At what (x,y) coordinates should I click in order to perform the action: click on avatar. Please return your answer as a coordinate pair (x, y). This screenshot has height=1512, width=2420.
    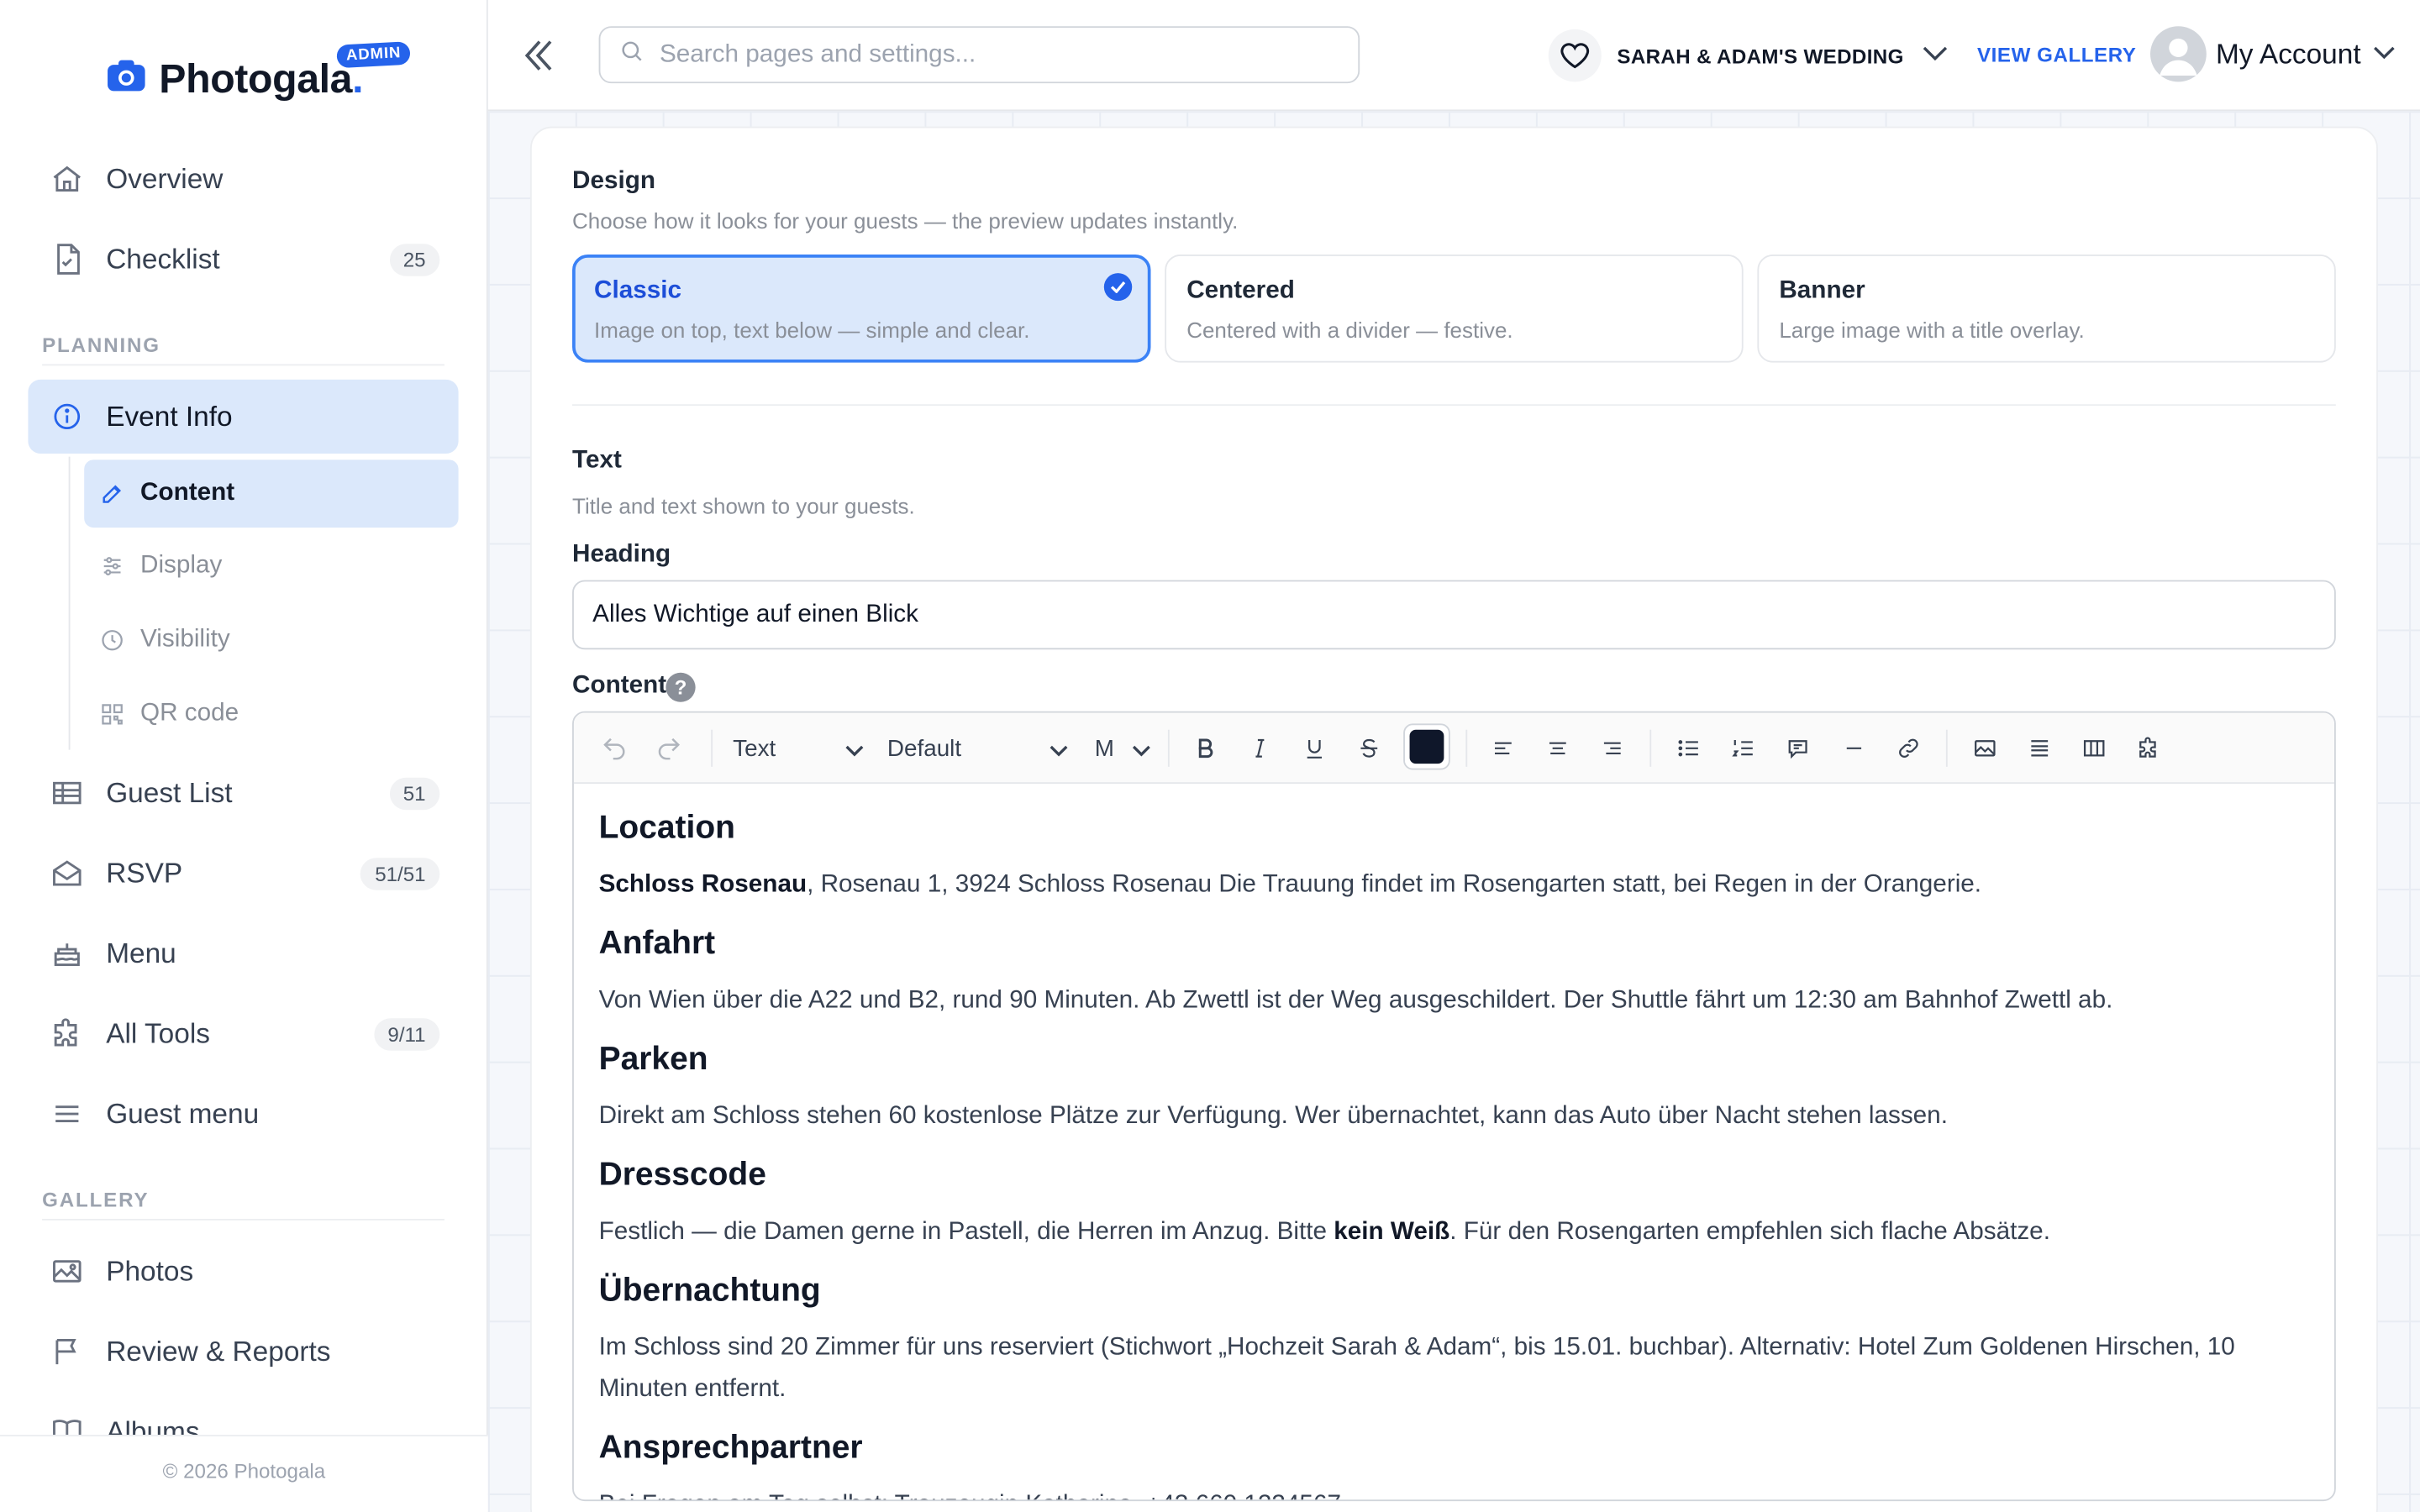
    Looking at the image, I should click on (2178, 54).